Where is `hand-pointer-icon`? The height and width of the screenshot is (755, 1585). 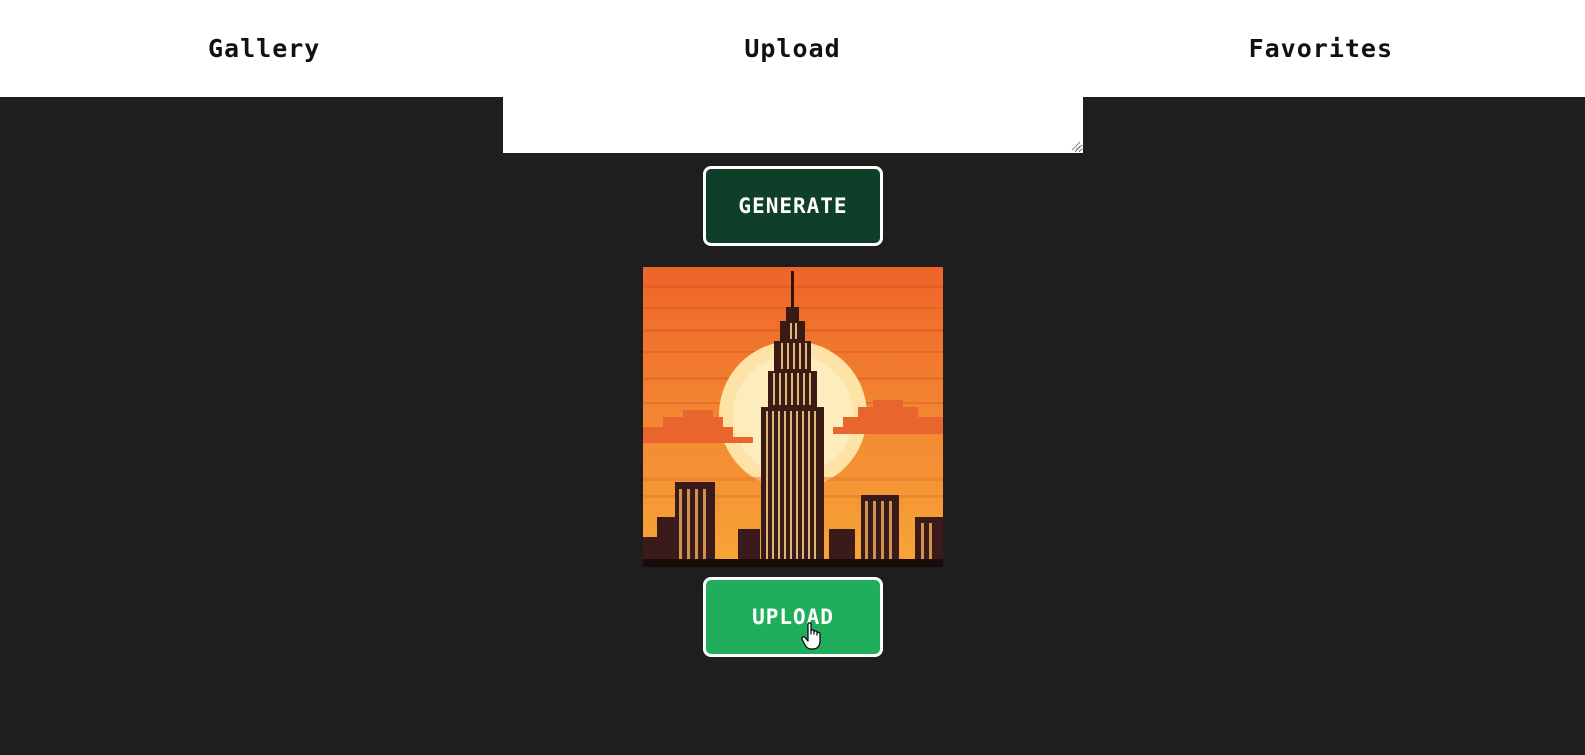 hand-pointer-icon is located at coordinates (811, 636).